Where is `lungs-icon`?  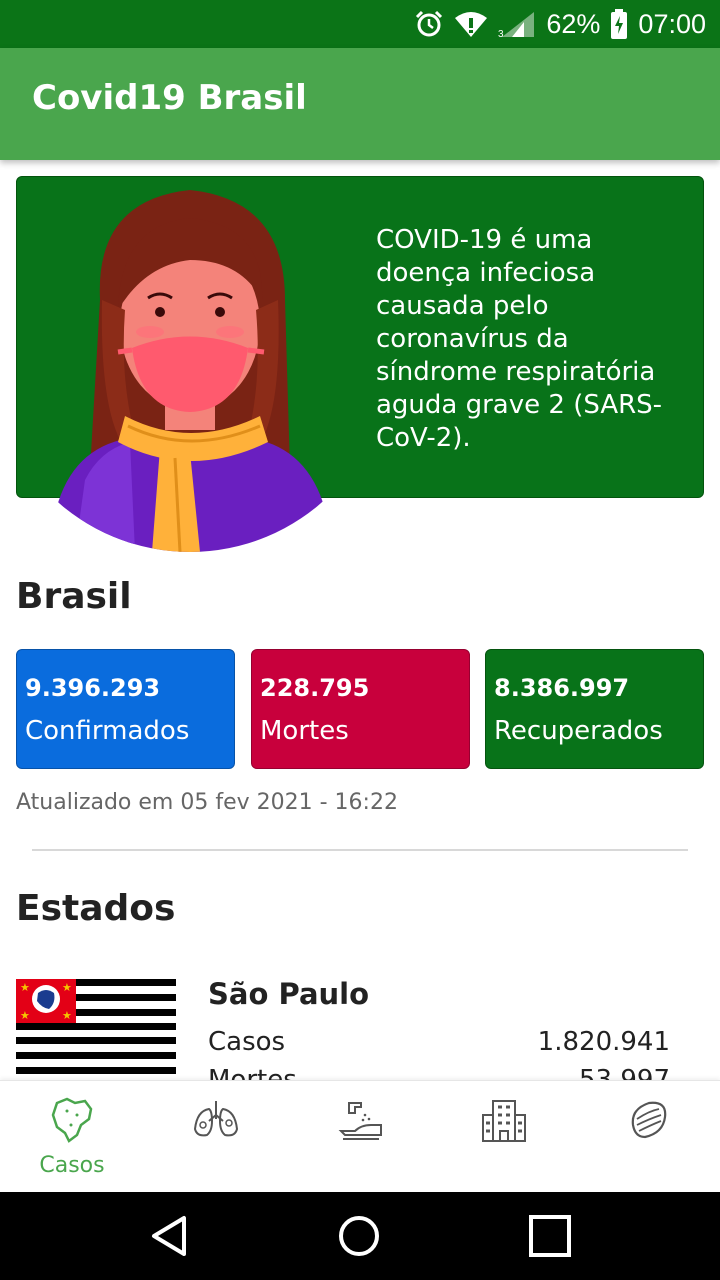 lungs-icon is located at coordinates (216, 1119).